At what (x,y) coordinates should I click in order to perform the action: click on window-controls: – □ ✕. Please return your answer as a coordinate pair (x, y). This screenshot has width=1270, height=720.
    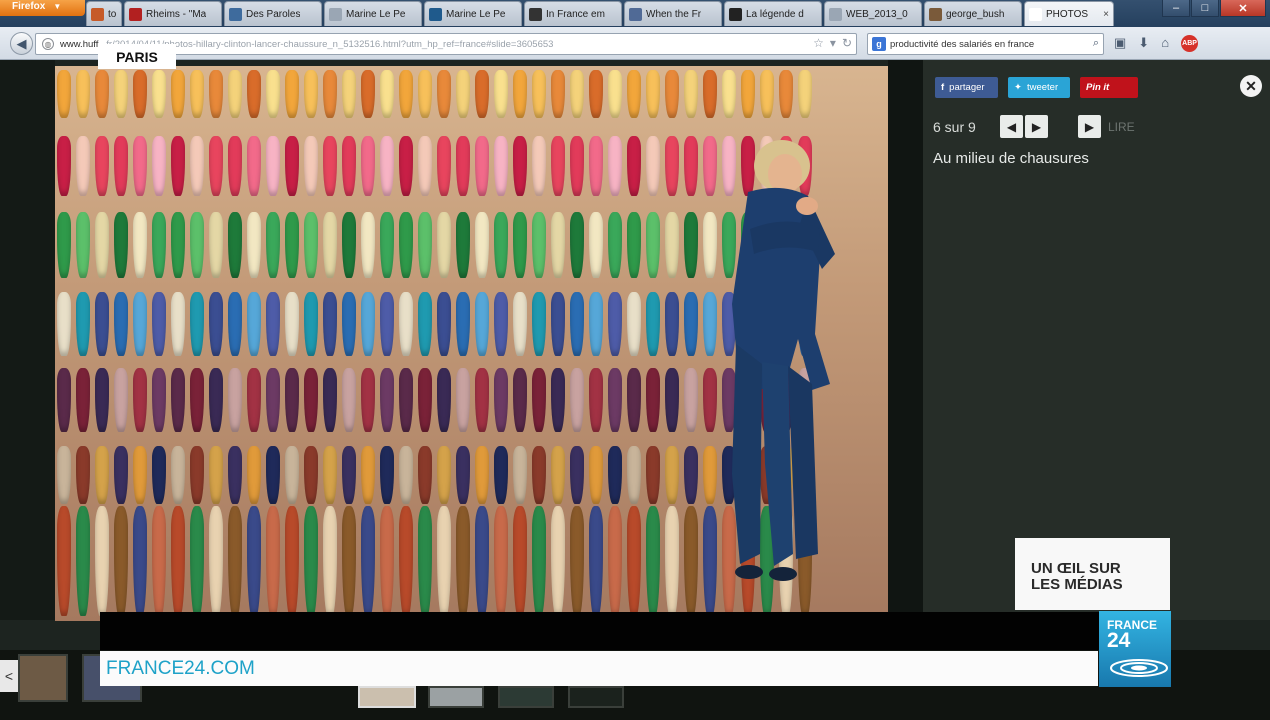
    Looking at the image, I should click on (1214, 8).